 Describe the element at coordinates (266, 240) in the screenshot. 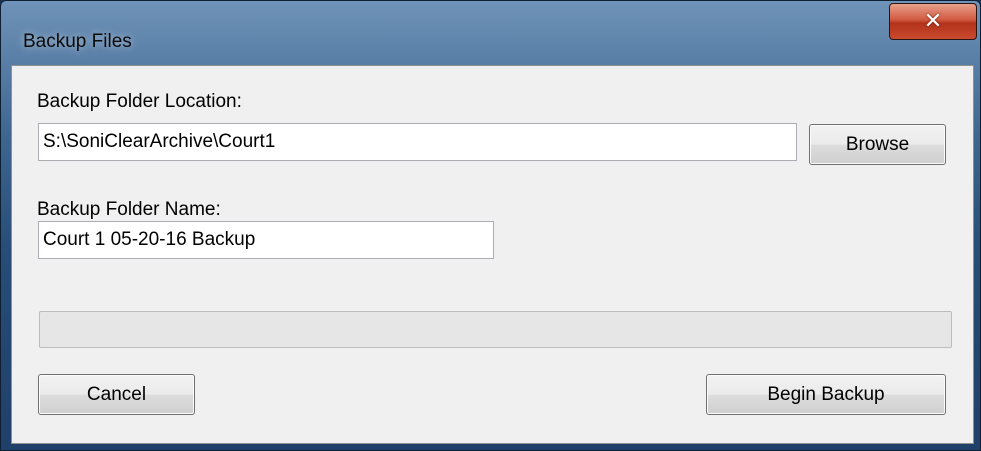

I see `backup-folder-name-input: Court 1 05-20-16 Backup` at that location.